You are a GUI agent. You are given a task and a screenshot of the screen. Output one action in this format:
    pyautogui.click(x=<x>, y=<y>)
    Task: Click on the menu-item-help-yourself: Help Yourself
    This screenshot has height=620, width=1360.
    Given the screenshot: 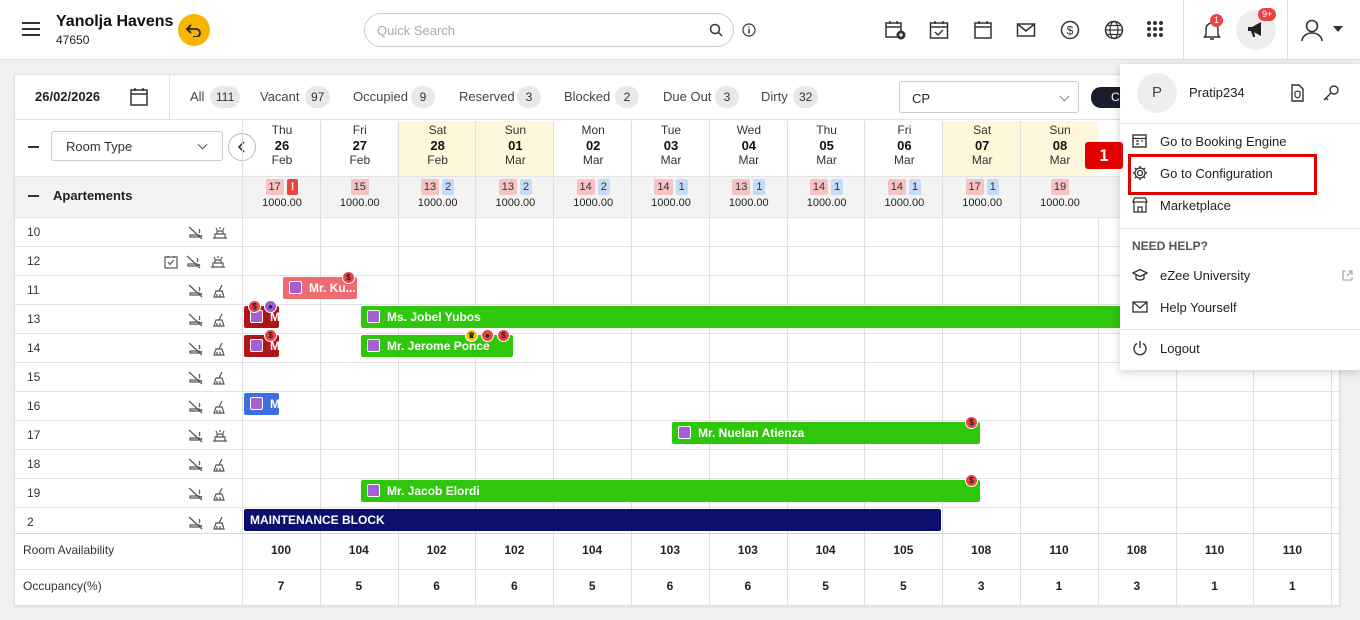 What is the action you would take?
    pyautogui.click(x=1242, y=308)
    